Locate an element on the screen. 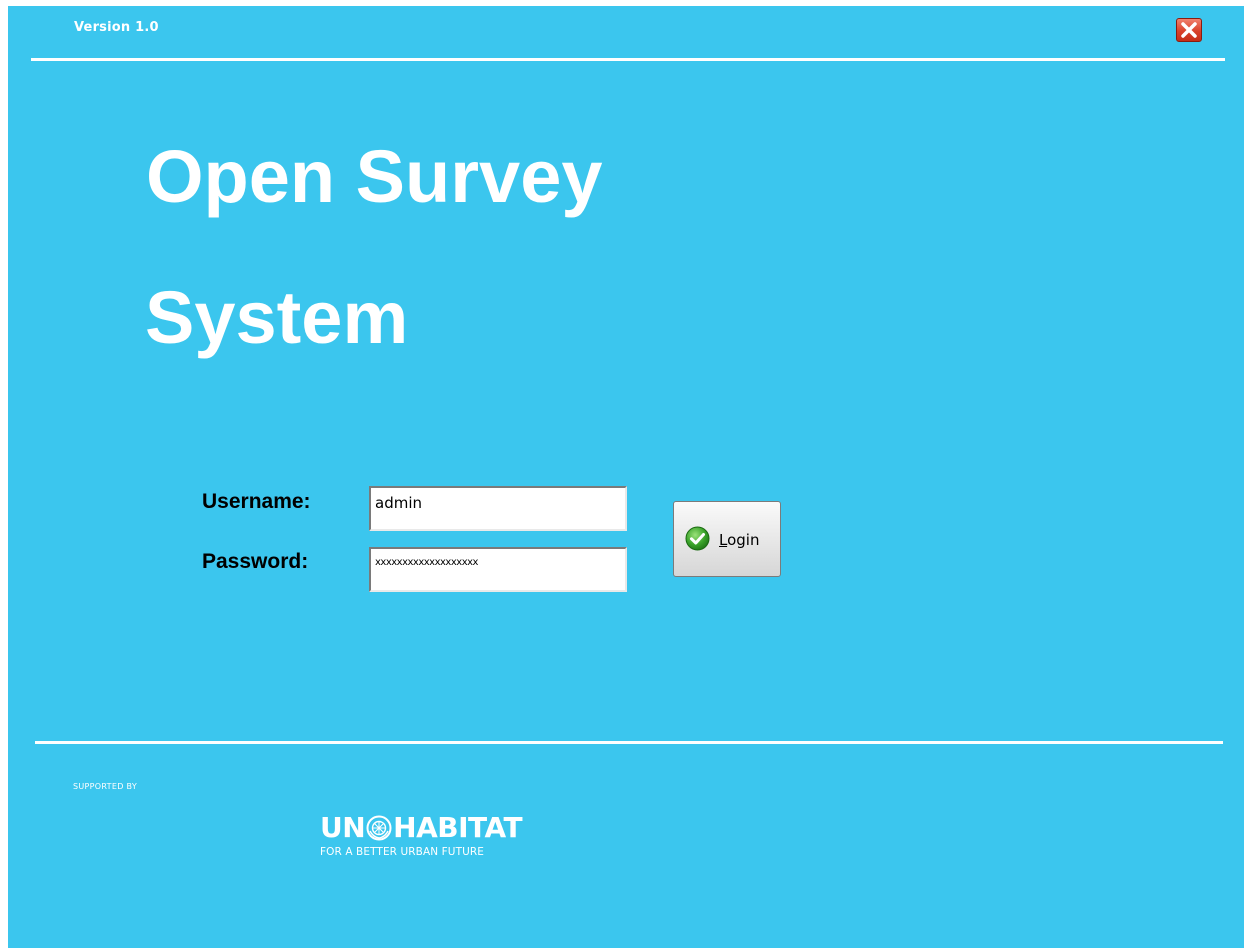 Image resolution: width=1244 pixels, height=948 pixels. logo-name-habitat: HABITAT is located at coordinates (458, 827).